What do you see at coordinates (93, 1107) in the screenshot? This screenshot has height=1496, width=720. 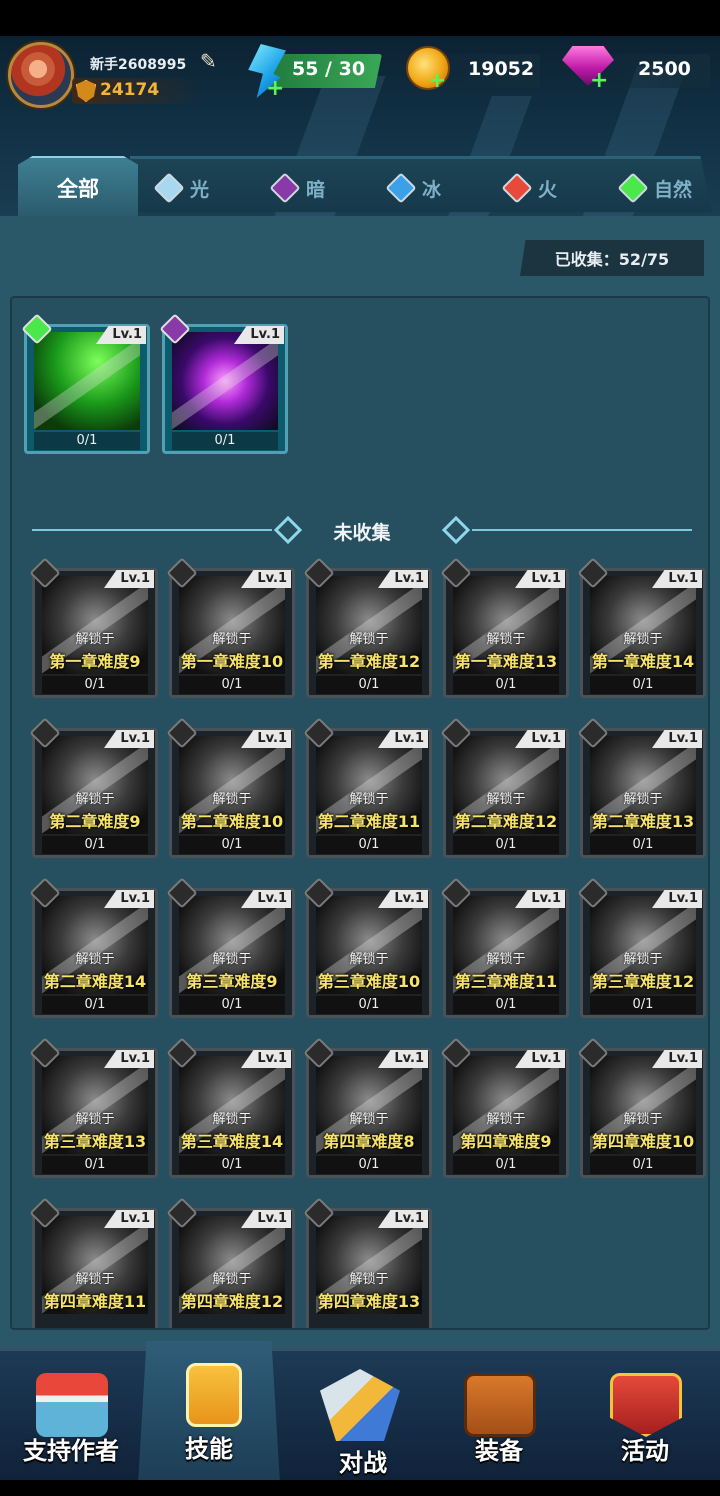 I see `skill-card-locked: Lv.1 解锁于 第三章难度13 0/1` at bounding box center [93, 1107].